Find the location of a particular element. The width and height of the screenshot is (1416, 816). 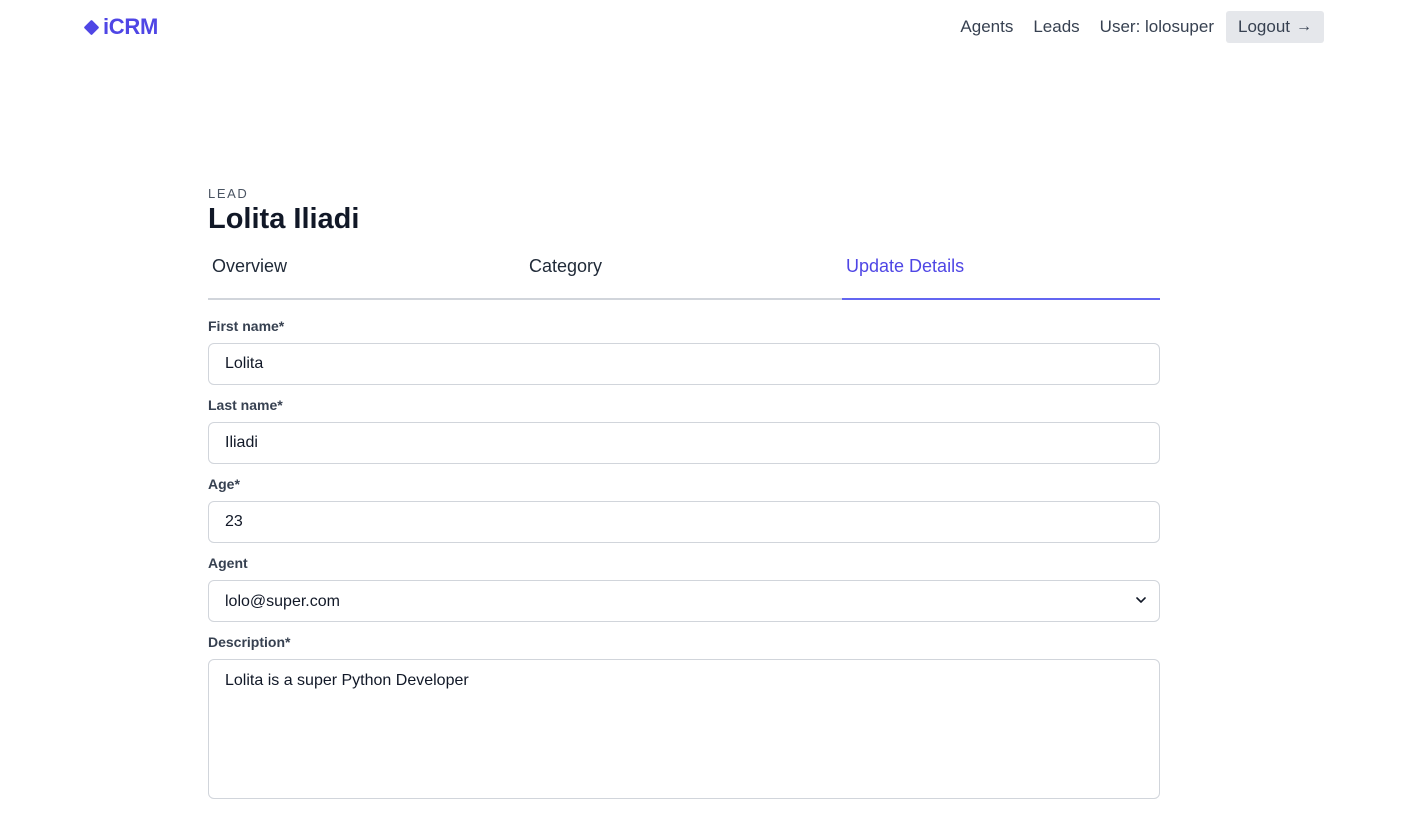

tab-overview: Overview is located at coordinates (366, 277).